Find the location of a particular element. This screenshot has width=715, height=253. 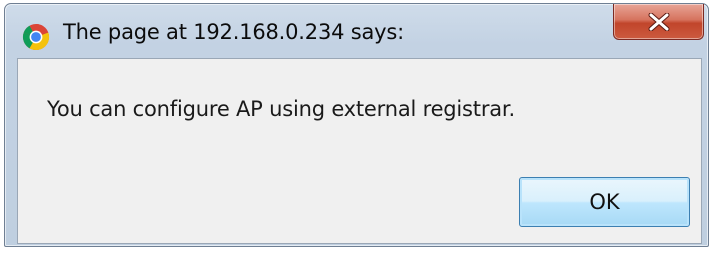

ok-button: OK is located at coordinates (604, 202).